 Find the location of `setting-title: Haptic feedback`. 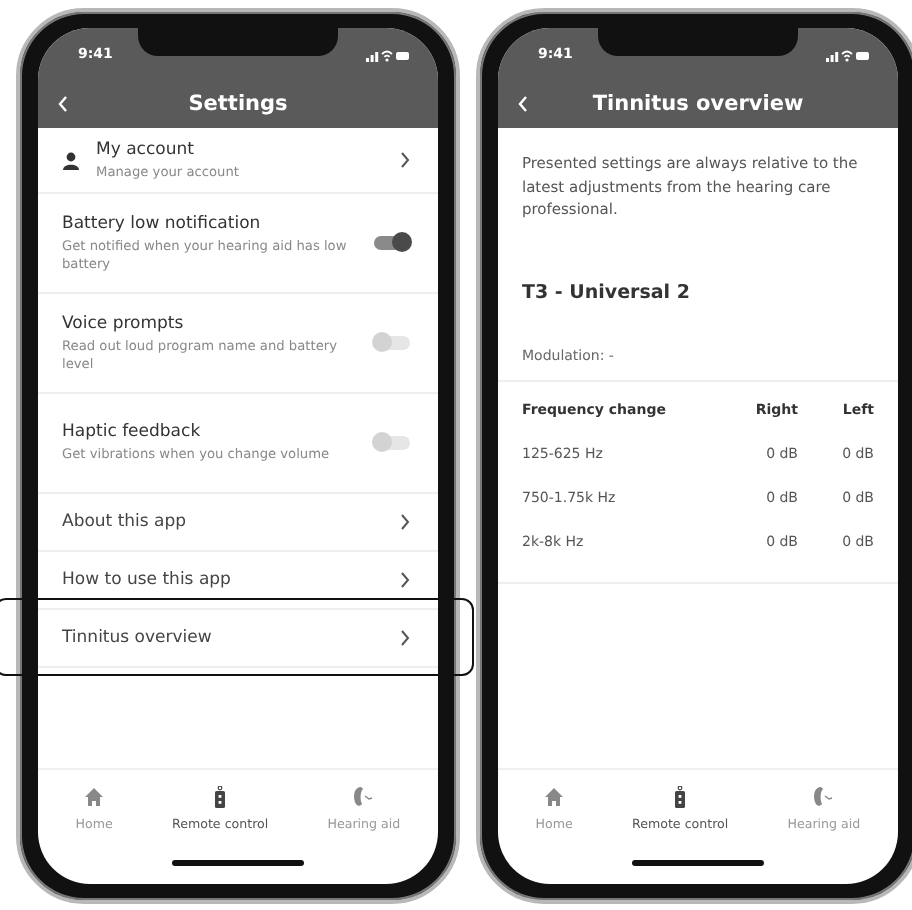

setting-title: Haptic feedback is located at coordinates (132, 432).